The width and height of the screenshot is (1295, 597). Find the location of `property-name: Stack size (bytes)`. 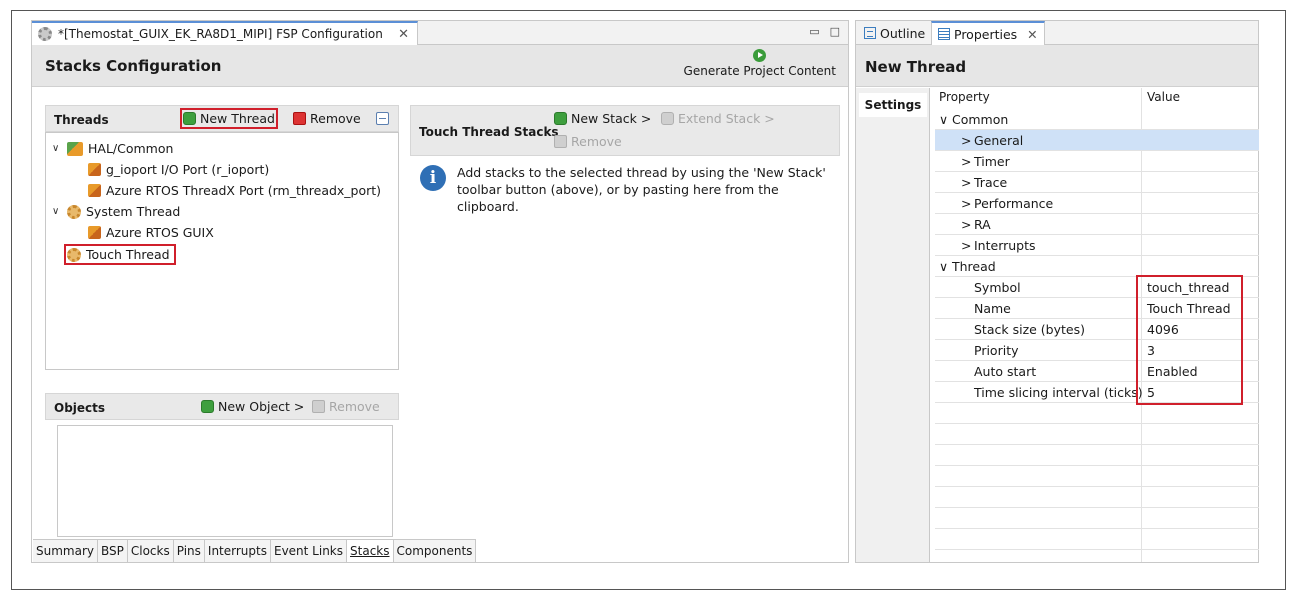

property-name: Stack size (bytes) is located at coordinates (1029, 329).